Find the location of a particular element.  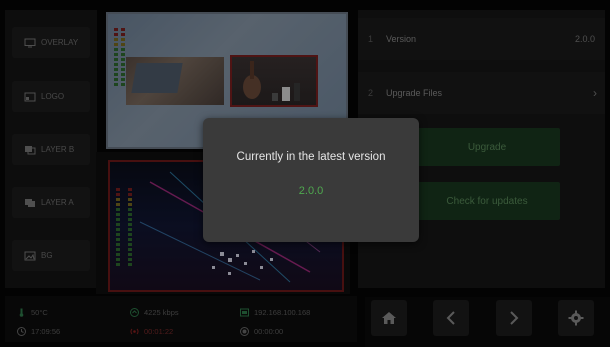

version-dialog: Currently in the latest version 2.0.0 is located at coordinates (311, 180).